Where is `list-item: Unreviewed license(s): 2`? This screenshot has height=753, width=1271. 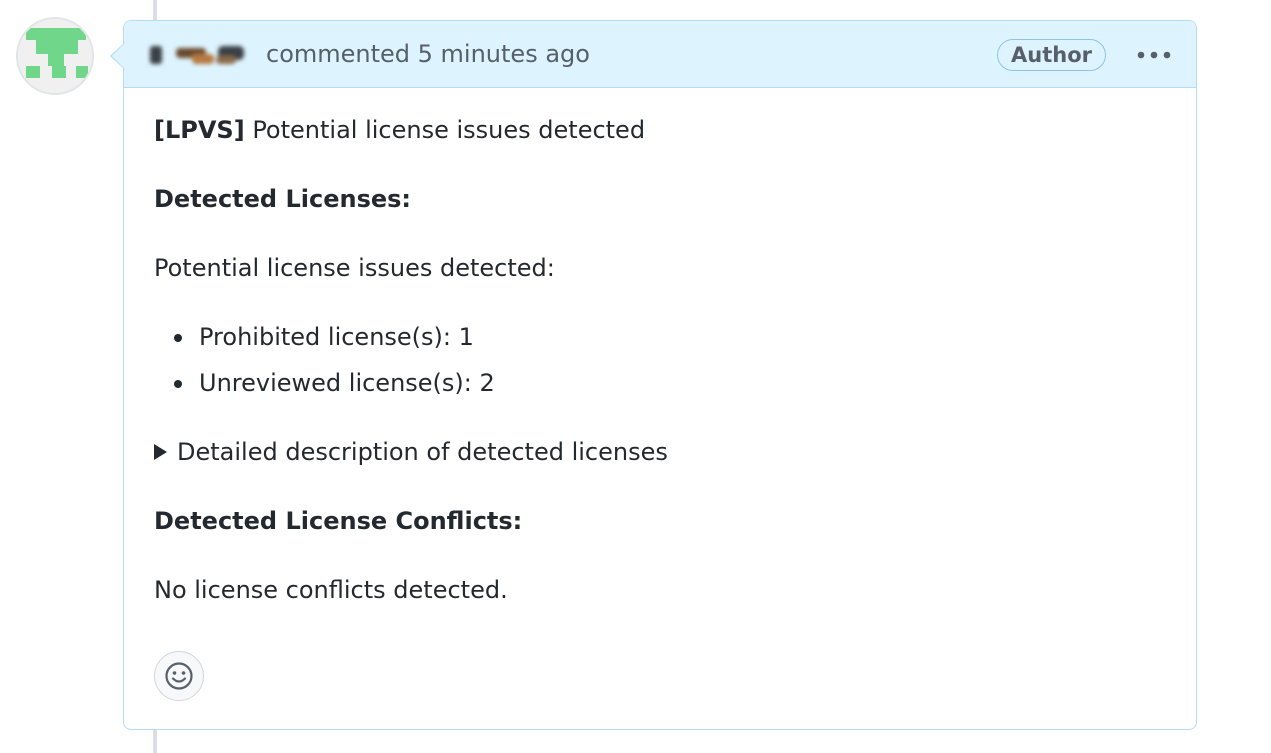
list-item: Unreviewed license(s): 2 is located at coordinates (670, 383).